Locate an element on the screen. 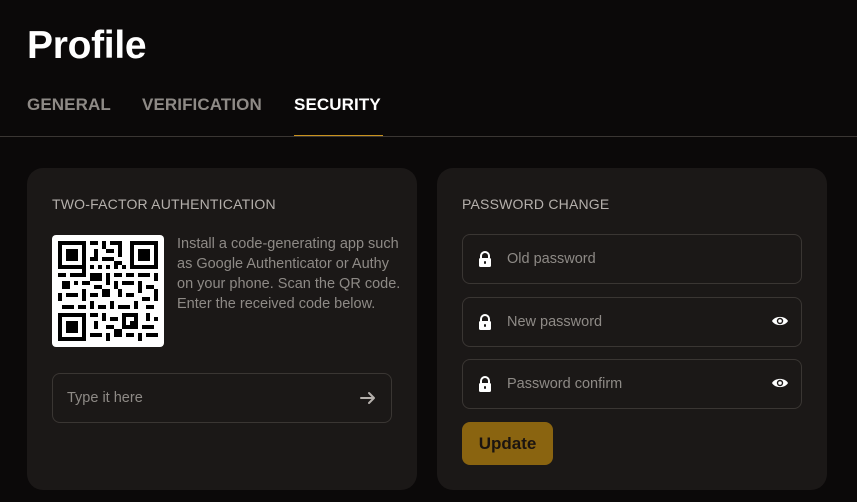  confirm-password-field is located at coordinates (632, 384).